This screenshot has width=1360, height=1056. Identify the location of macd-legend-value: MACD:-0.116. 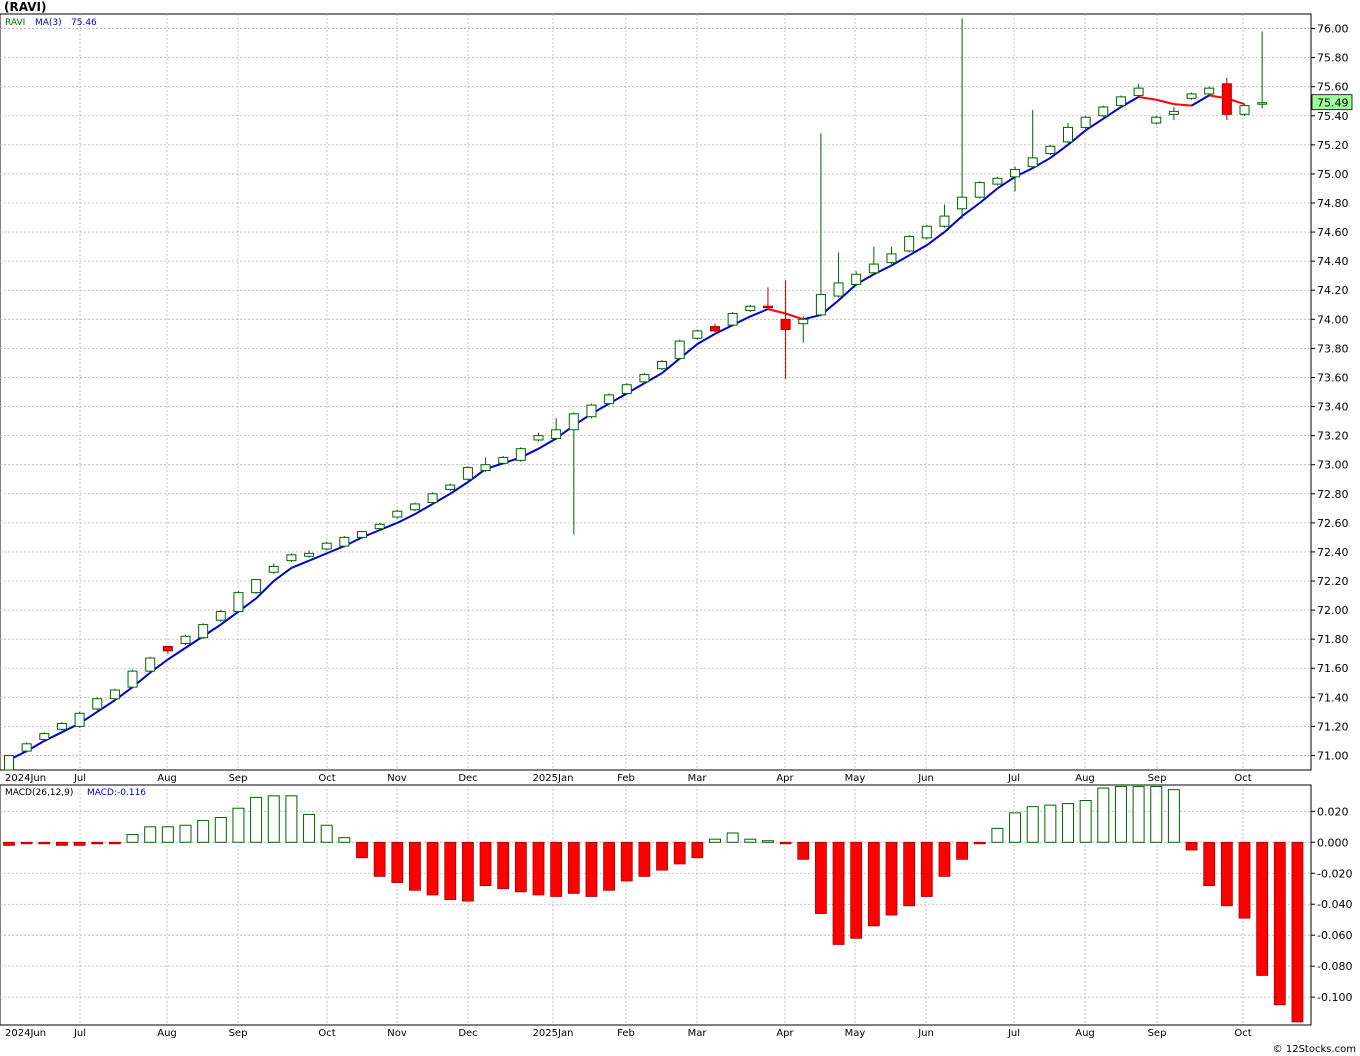
(116, 793).